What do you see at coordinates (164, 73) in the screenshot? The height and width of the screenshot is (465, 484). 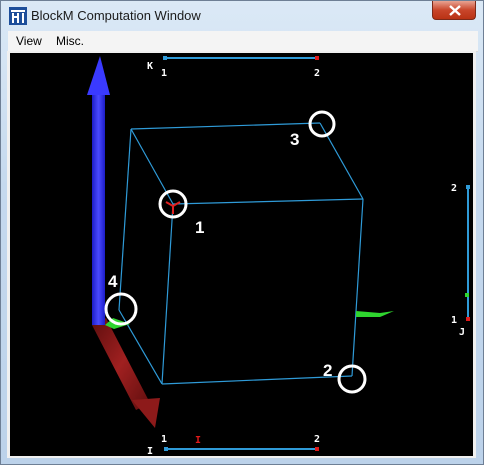 I see `k-slider-min: 1` at bounding box center [164, 73].